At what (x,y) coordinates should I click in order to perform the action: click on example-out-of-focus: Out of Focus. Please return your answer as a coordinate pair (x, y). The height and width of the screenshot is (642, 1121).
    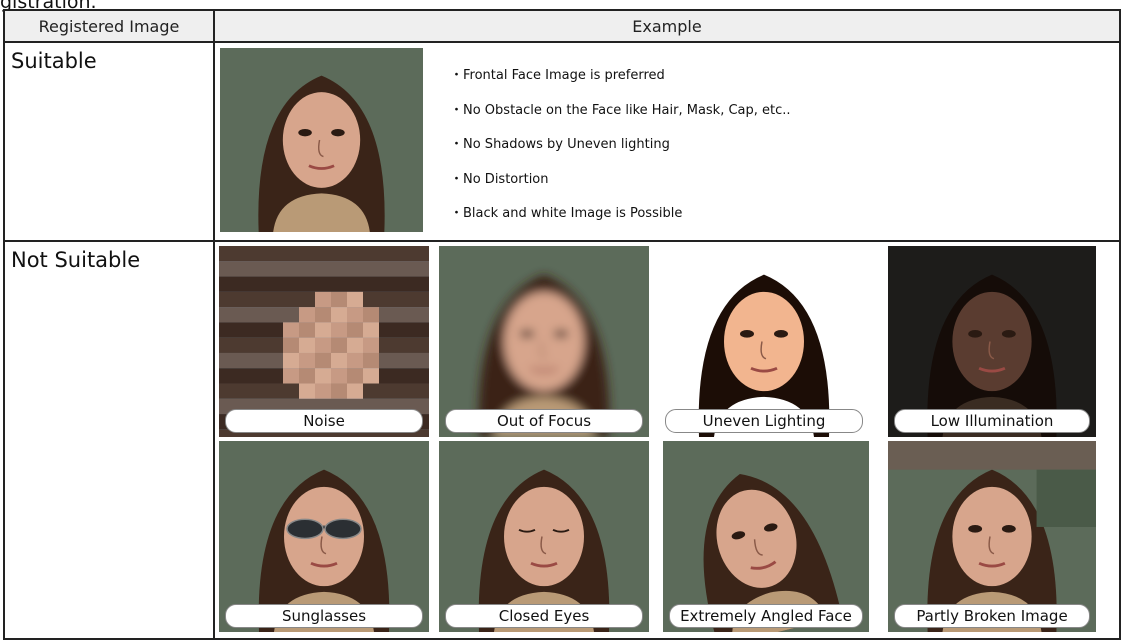
    Looking at the image, I should click on (544, 341).